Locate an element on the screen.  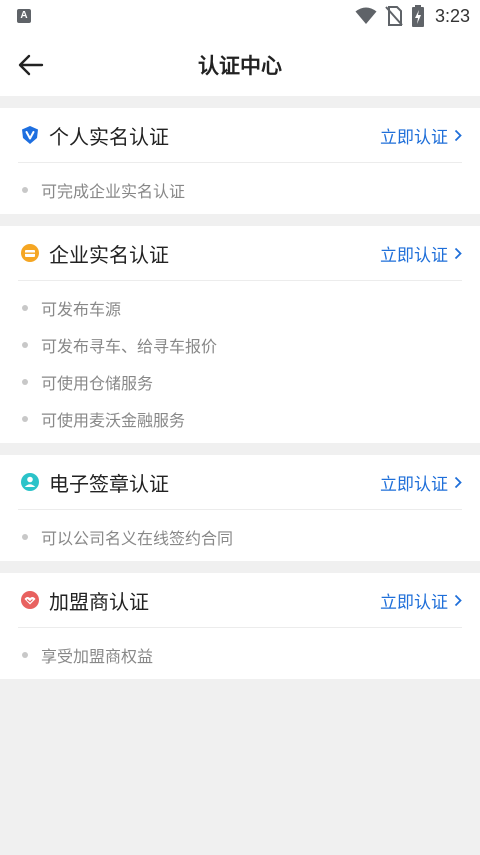
list-item: 可使用仓储服务 is located at coordinates (240, 381).